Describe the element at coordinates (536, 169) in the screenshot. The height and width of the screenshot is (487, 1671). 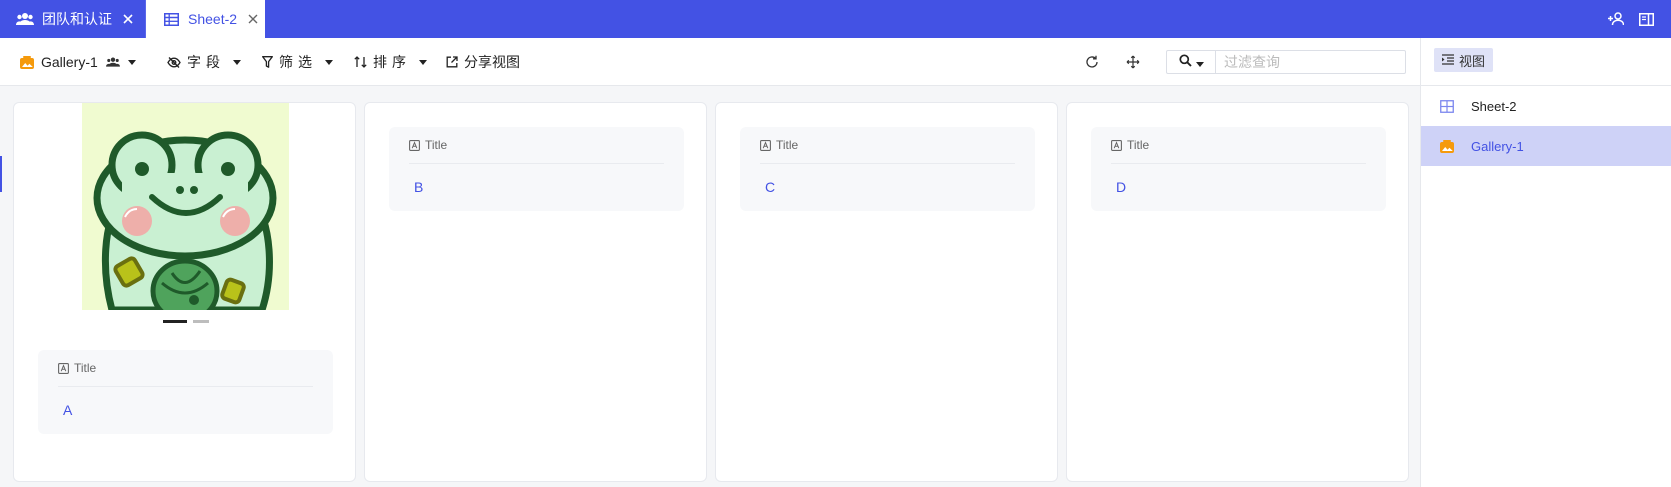
I see `card-field: Title B` at that location.